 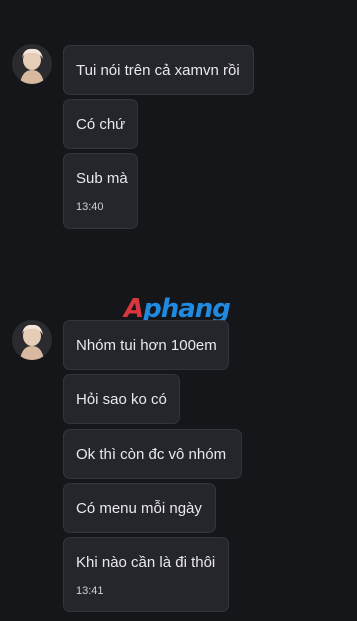 I want to click on message-bubble: Tui nói trên cả xamvn rồi, so click(x=158, y=70).